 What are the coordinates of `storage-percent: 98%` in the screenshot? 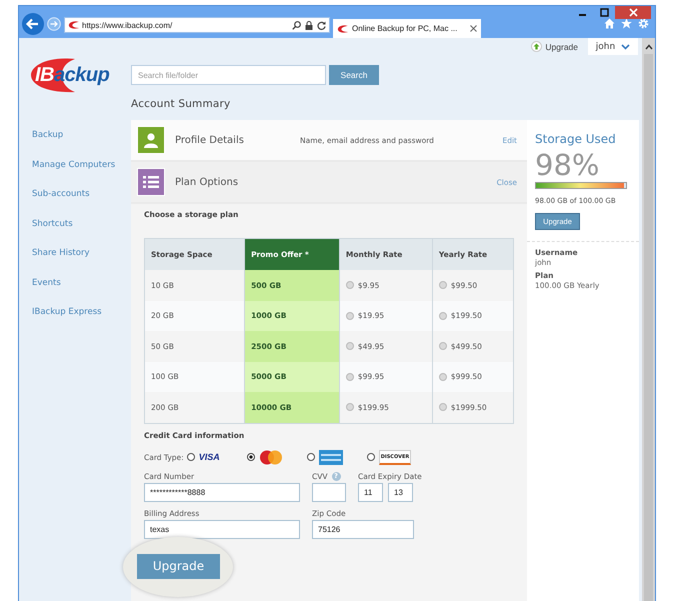 It's located at (567, 165).